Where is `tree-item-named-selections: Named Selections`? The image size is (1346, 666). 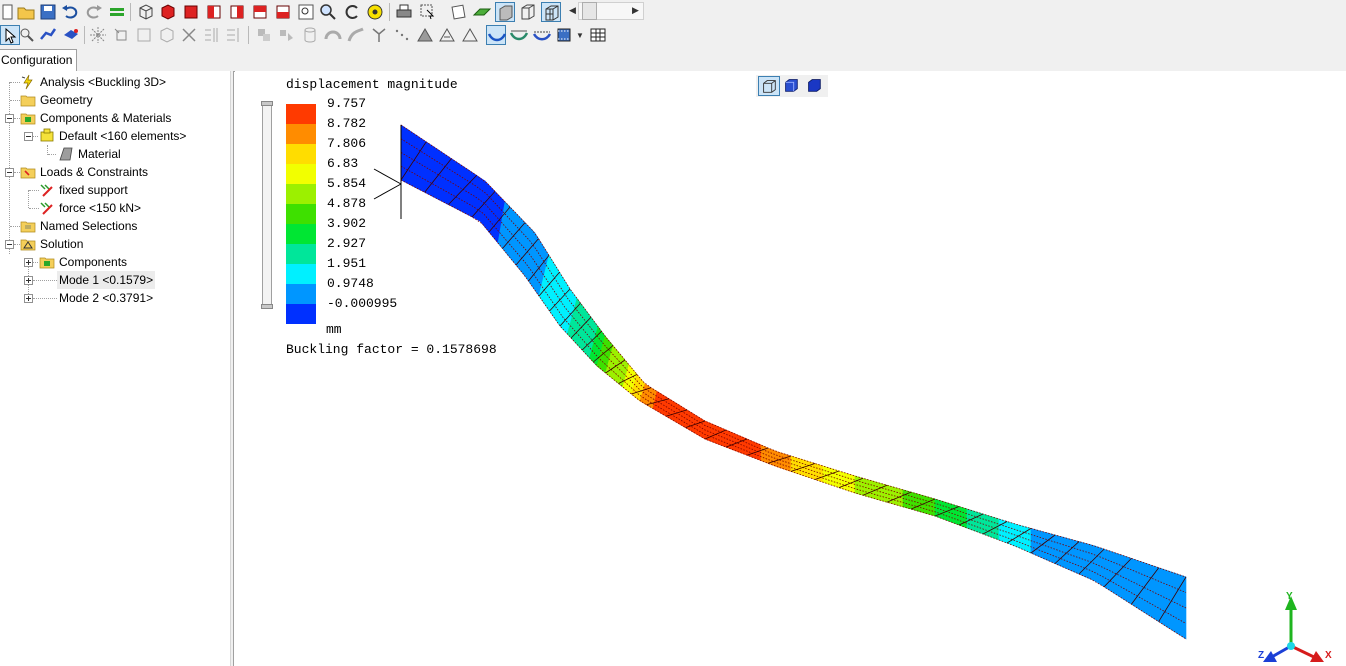 tree-item-named-selections: Named Selections is located at coordinates (115, 226).